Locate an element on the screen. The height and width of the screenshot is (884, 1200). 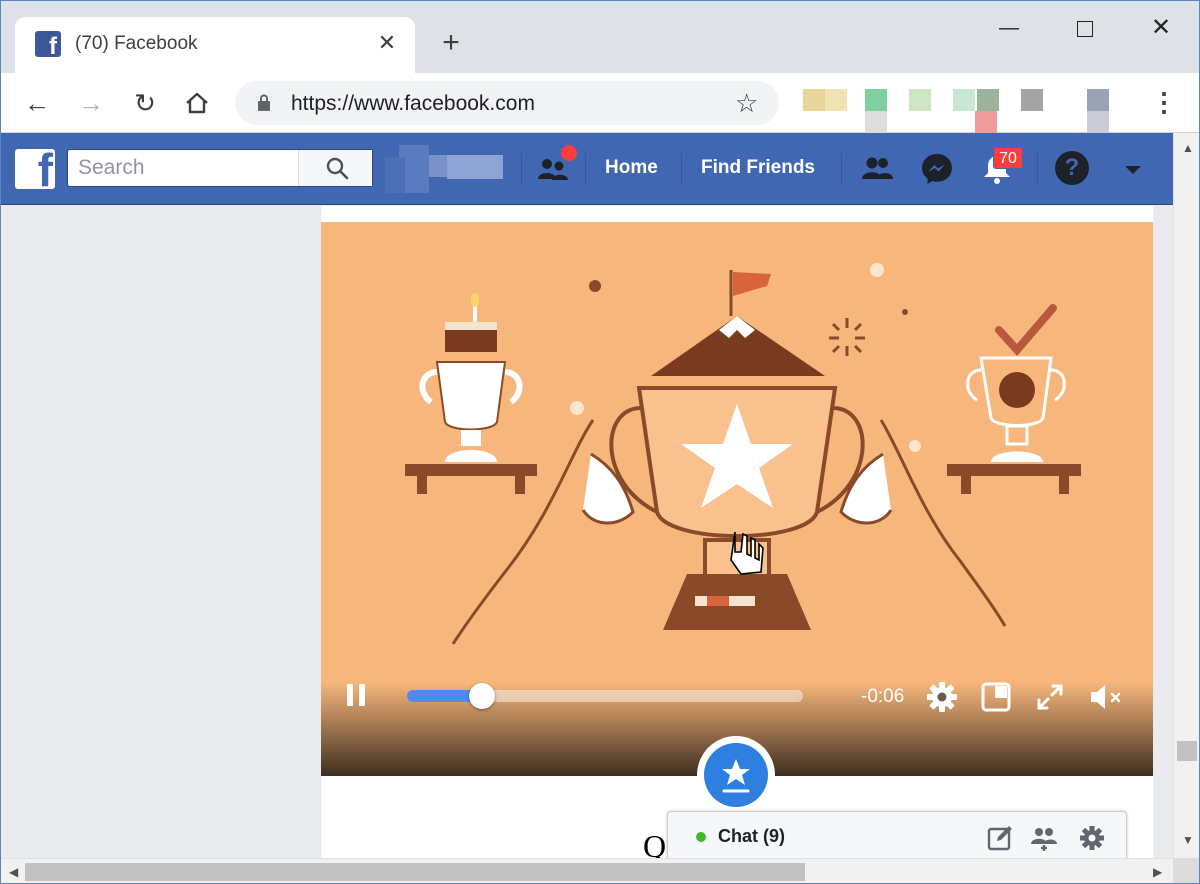
nav-home-link: Home is located at coordinates (631, 168).